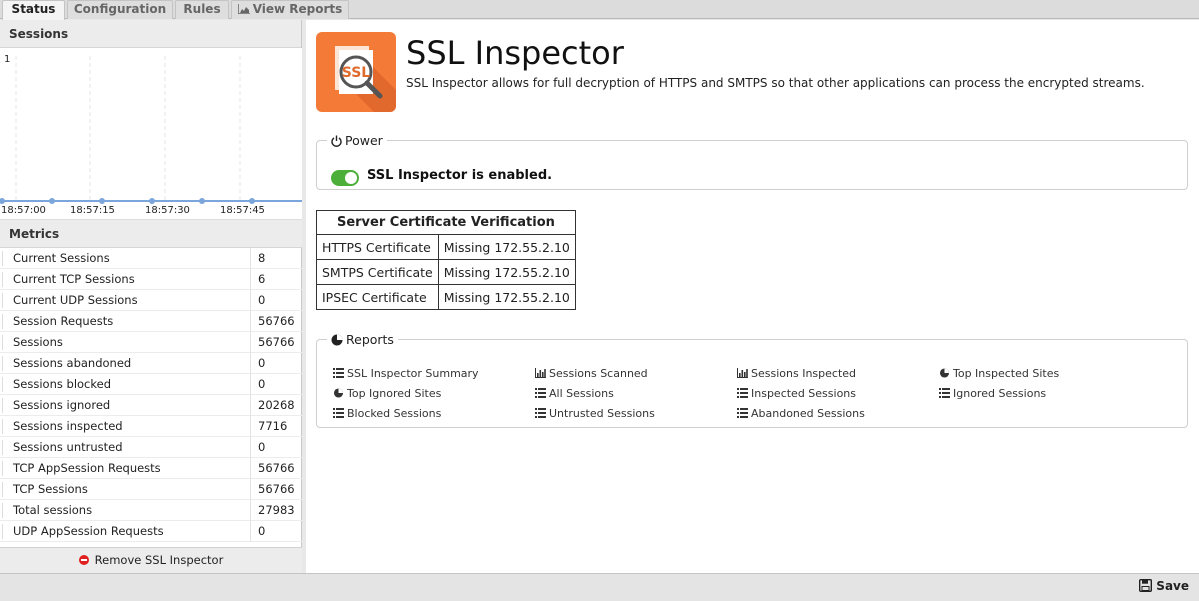  Describe the element at coordinates (370, 339) in the screenshot. I see `reports-legend-label: Reports` at that location.